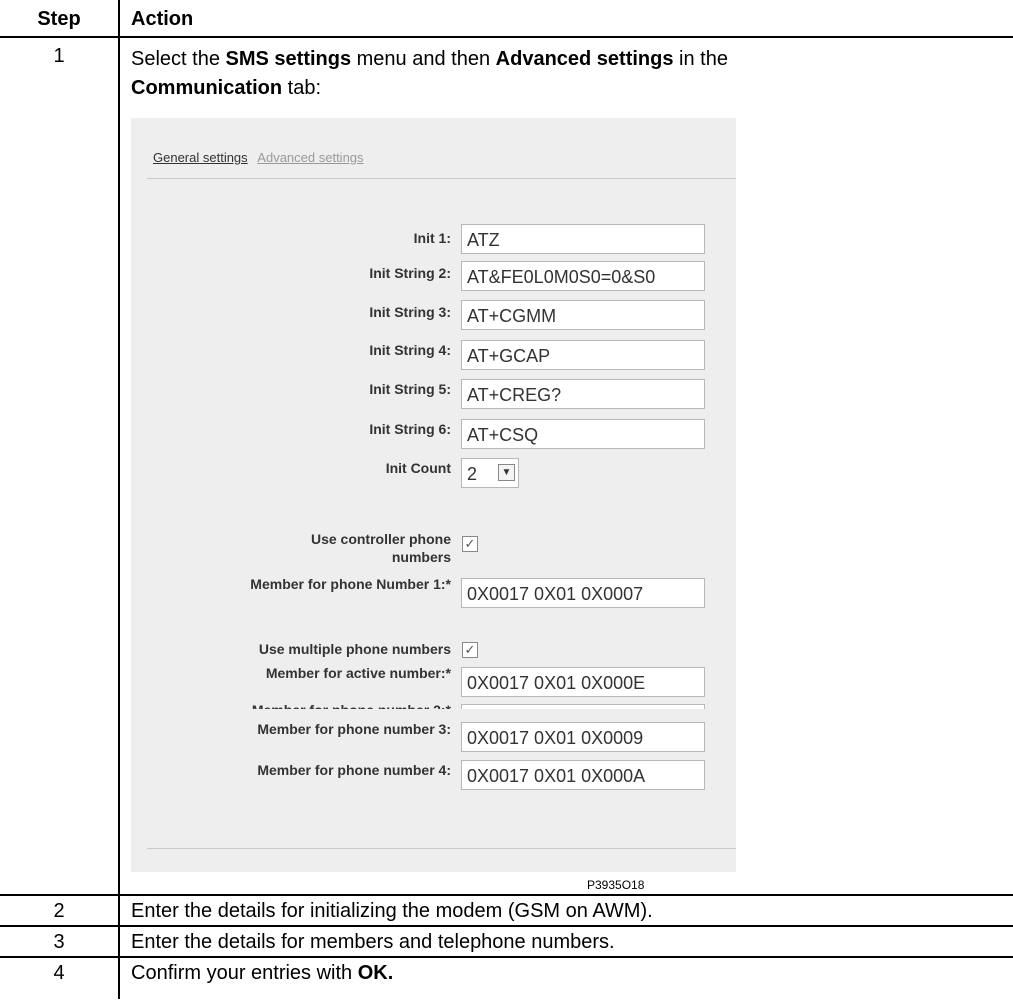  What do you see at coordinates (583, 239) in the screenshot?
I see `init-1-input: ATZ` at bounding box center [583, 239].